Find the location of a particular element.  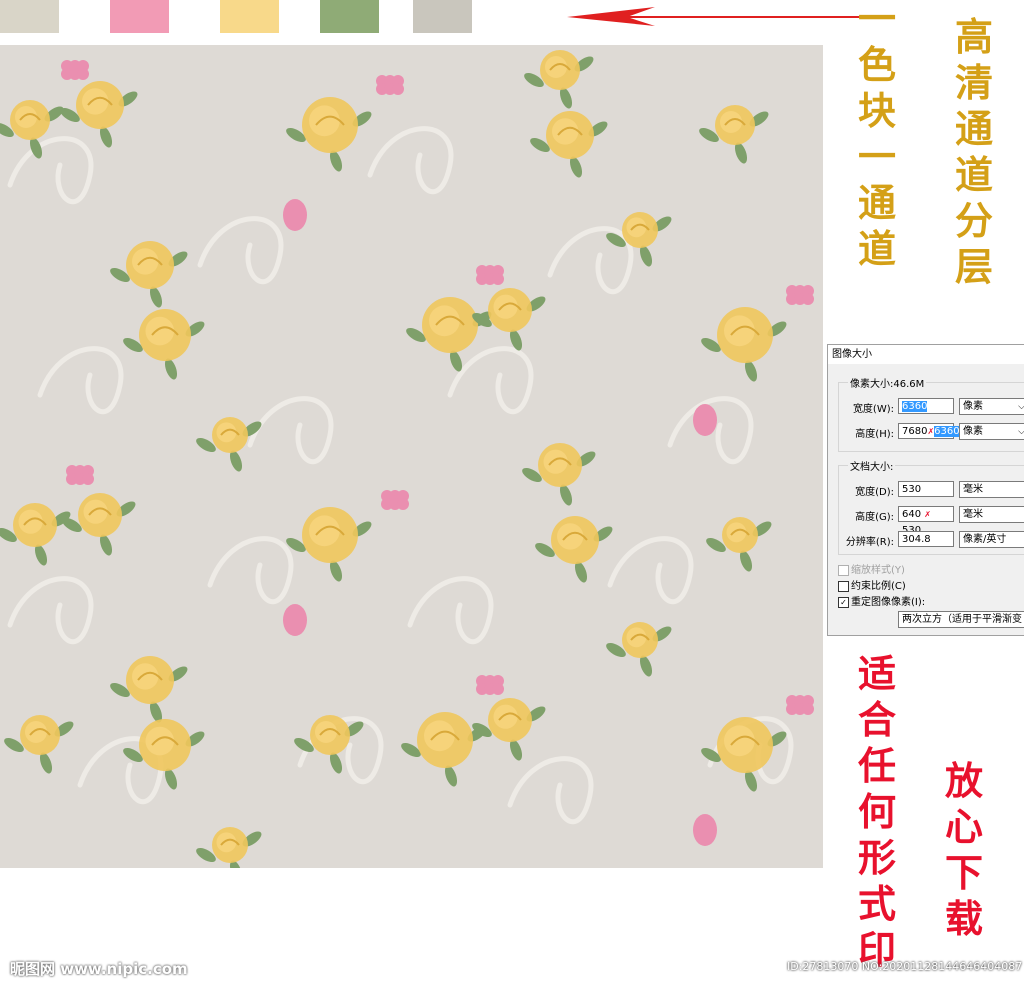

doc-height-input: 640 ✗ 530 is located at coordinates (926, 521).